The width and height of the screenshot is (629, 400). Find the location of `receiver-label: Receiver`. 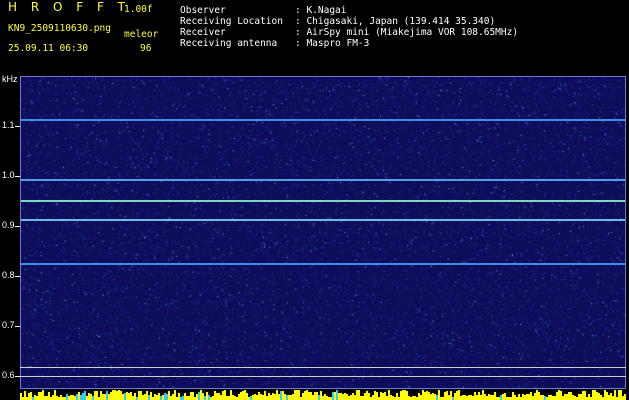

receiver-label: Receiver is located at coordinates (203, 32).